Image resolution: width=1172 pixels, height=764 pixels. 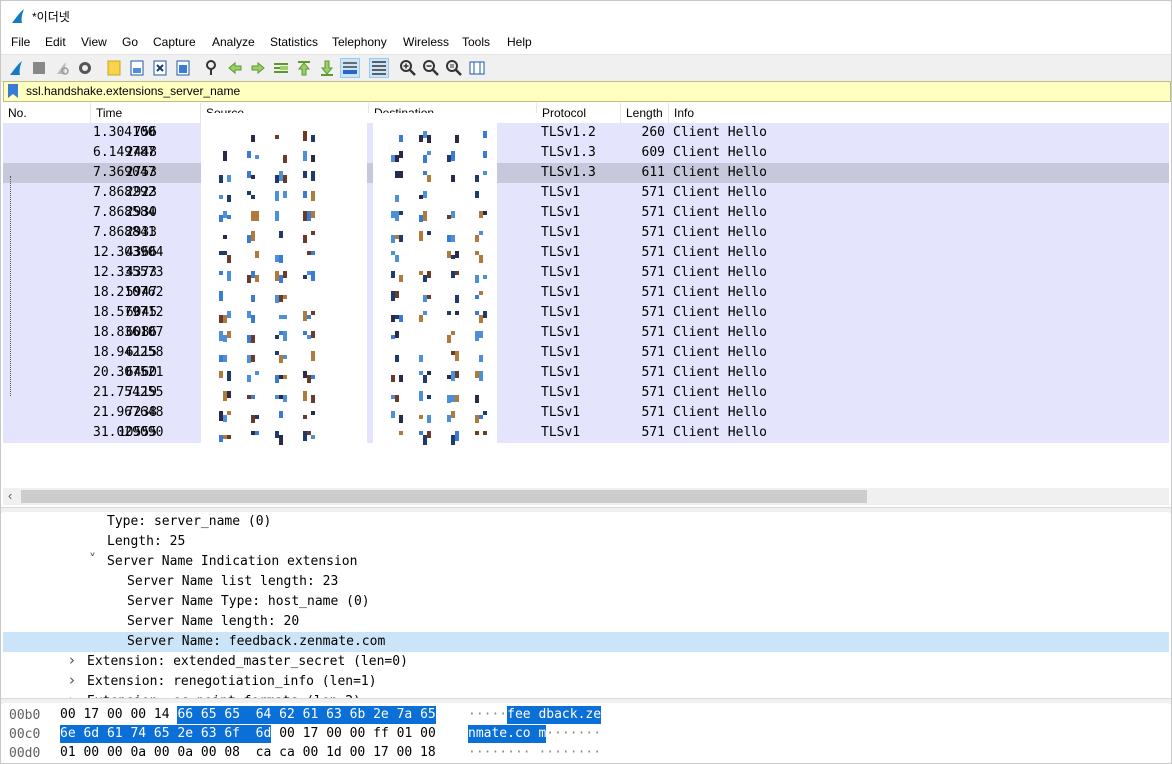 What do you see at coordinates (586, 213) in the screenshot?
I see `packet-row: 2930 7.868584 TLSv1 571 Client Hello` at bounding box center [586, 213].